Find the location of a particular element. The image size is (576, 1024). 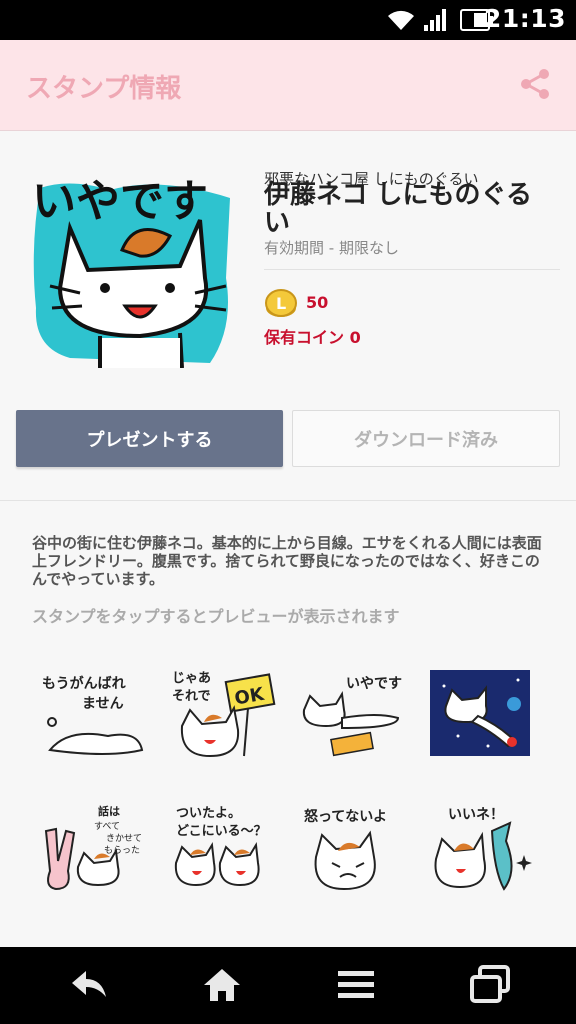

sticker-5: 話は すべて きかせて もらった is located at coordinates (93, 851).